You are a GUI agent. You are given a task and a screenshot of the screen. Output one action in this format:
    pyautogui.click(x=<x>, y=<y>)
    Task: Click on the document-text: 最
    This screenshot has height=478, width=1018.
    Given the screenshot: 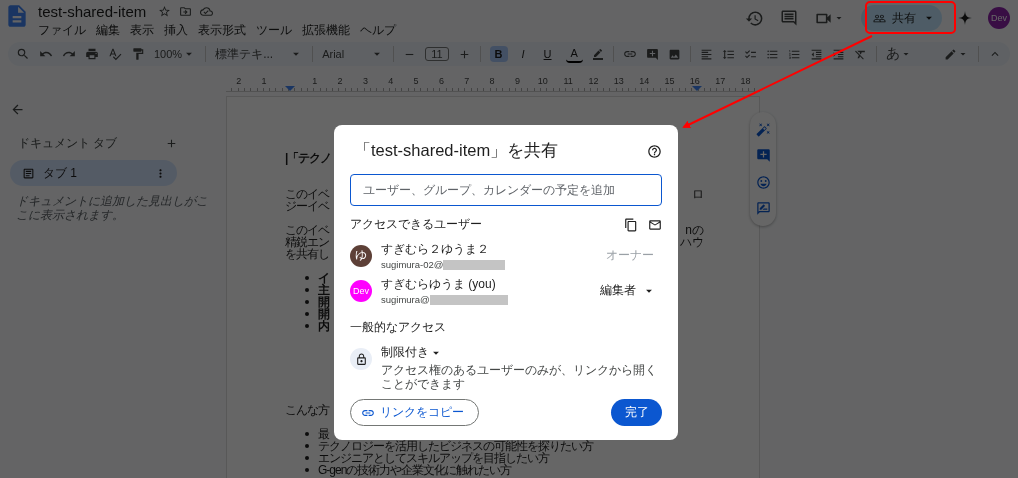 What is the action you would take?
    pyautogui.click(x=323, y=434)
    